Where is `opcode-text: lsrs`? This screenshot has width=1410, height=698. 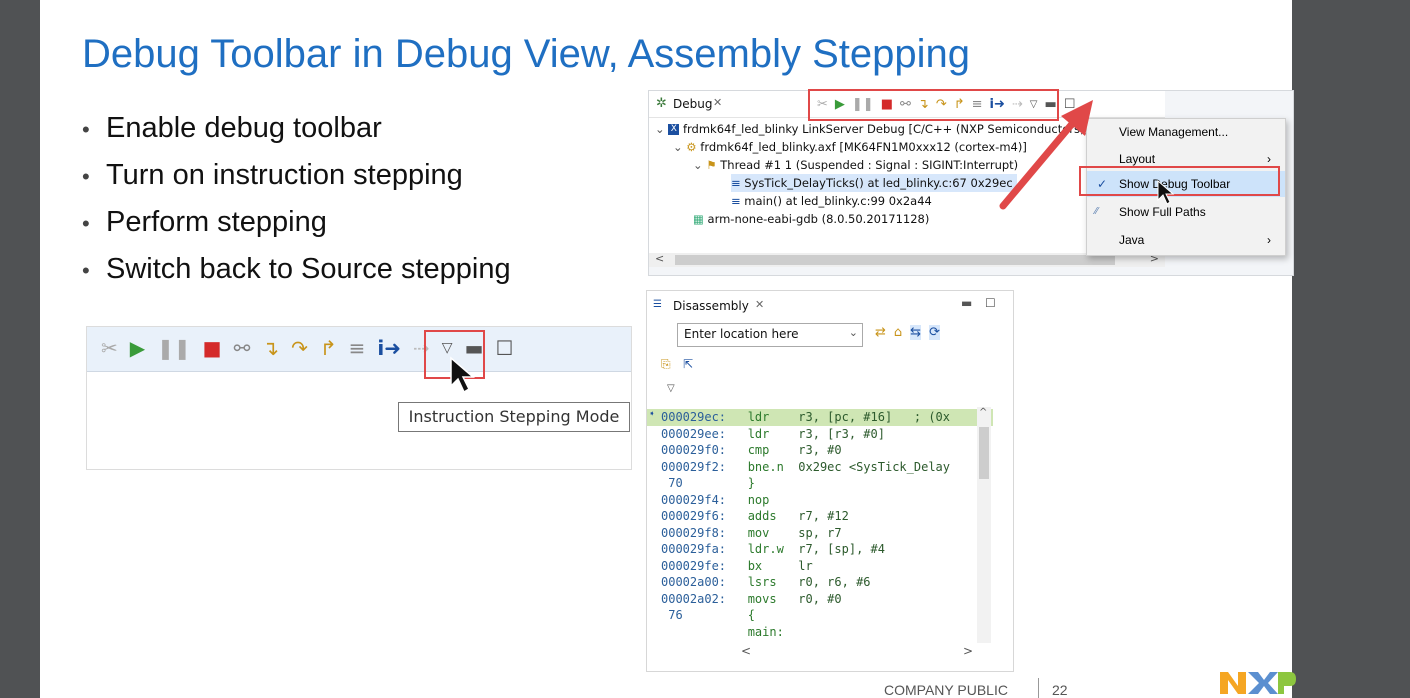
opcode-text: lsrs is located at coordinates (766, 582).